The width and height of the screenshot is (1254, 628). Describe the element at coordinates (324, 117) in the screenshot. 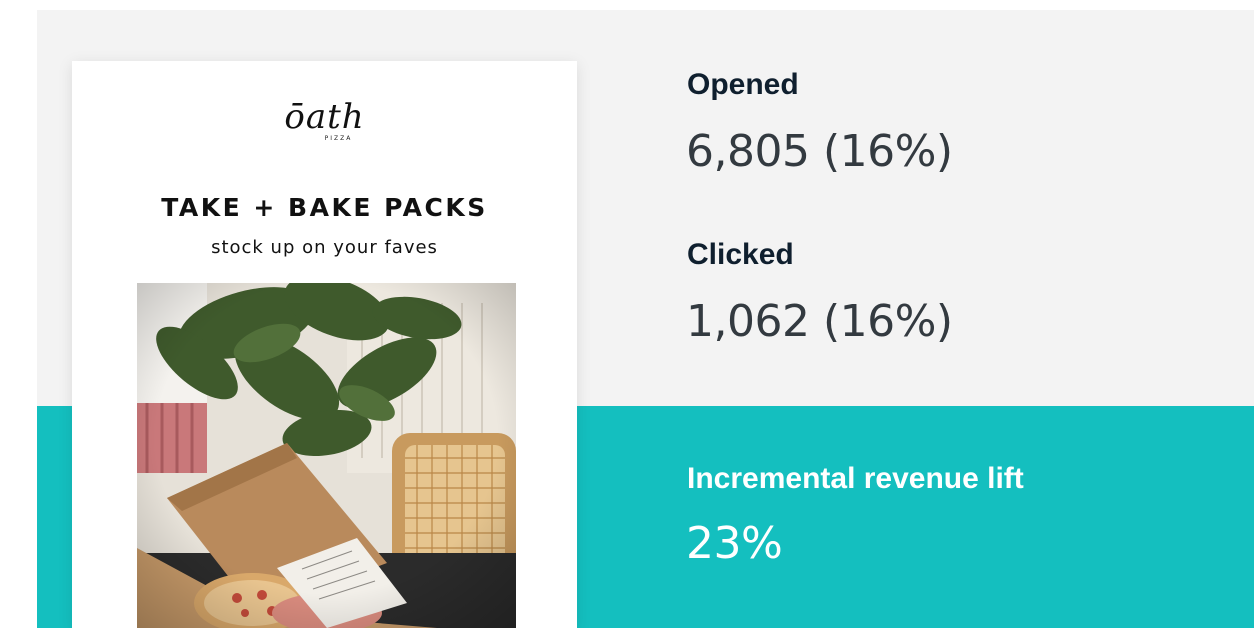

I see `brand-logo-wordmark: ōath` at that location.